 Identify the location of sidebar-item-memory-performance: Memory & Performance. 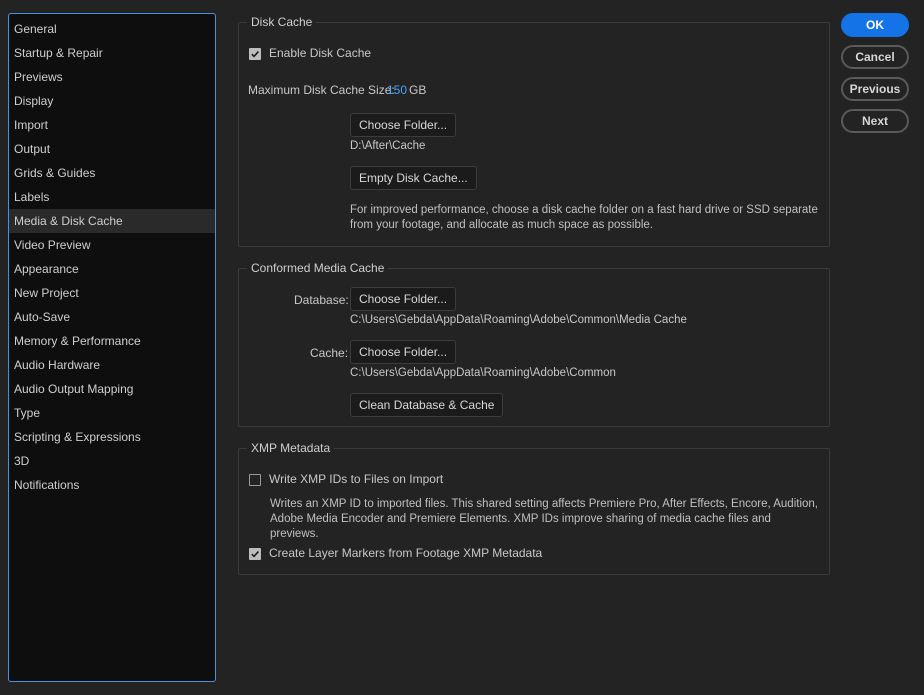
(112, 341).